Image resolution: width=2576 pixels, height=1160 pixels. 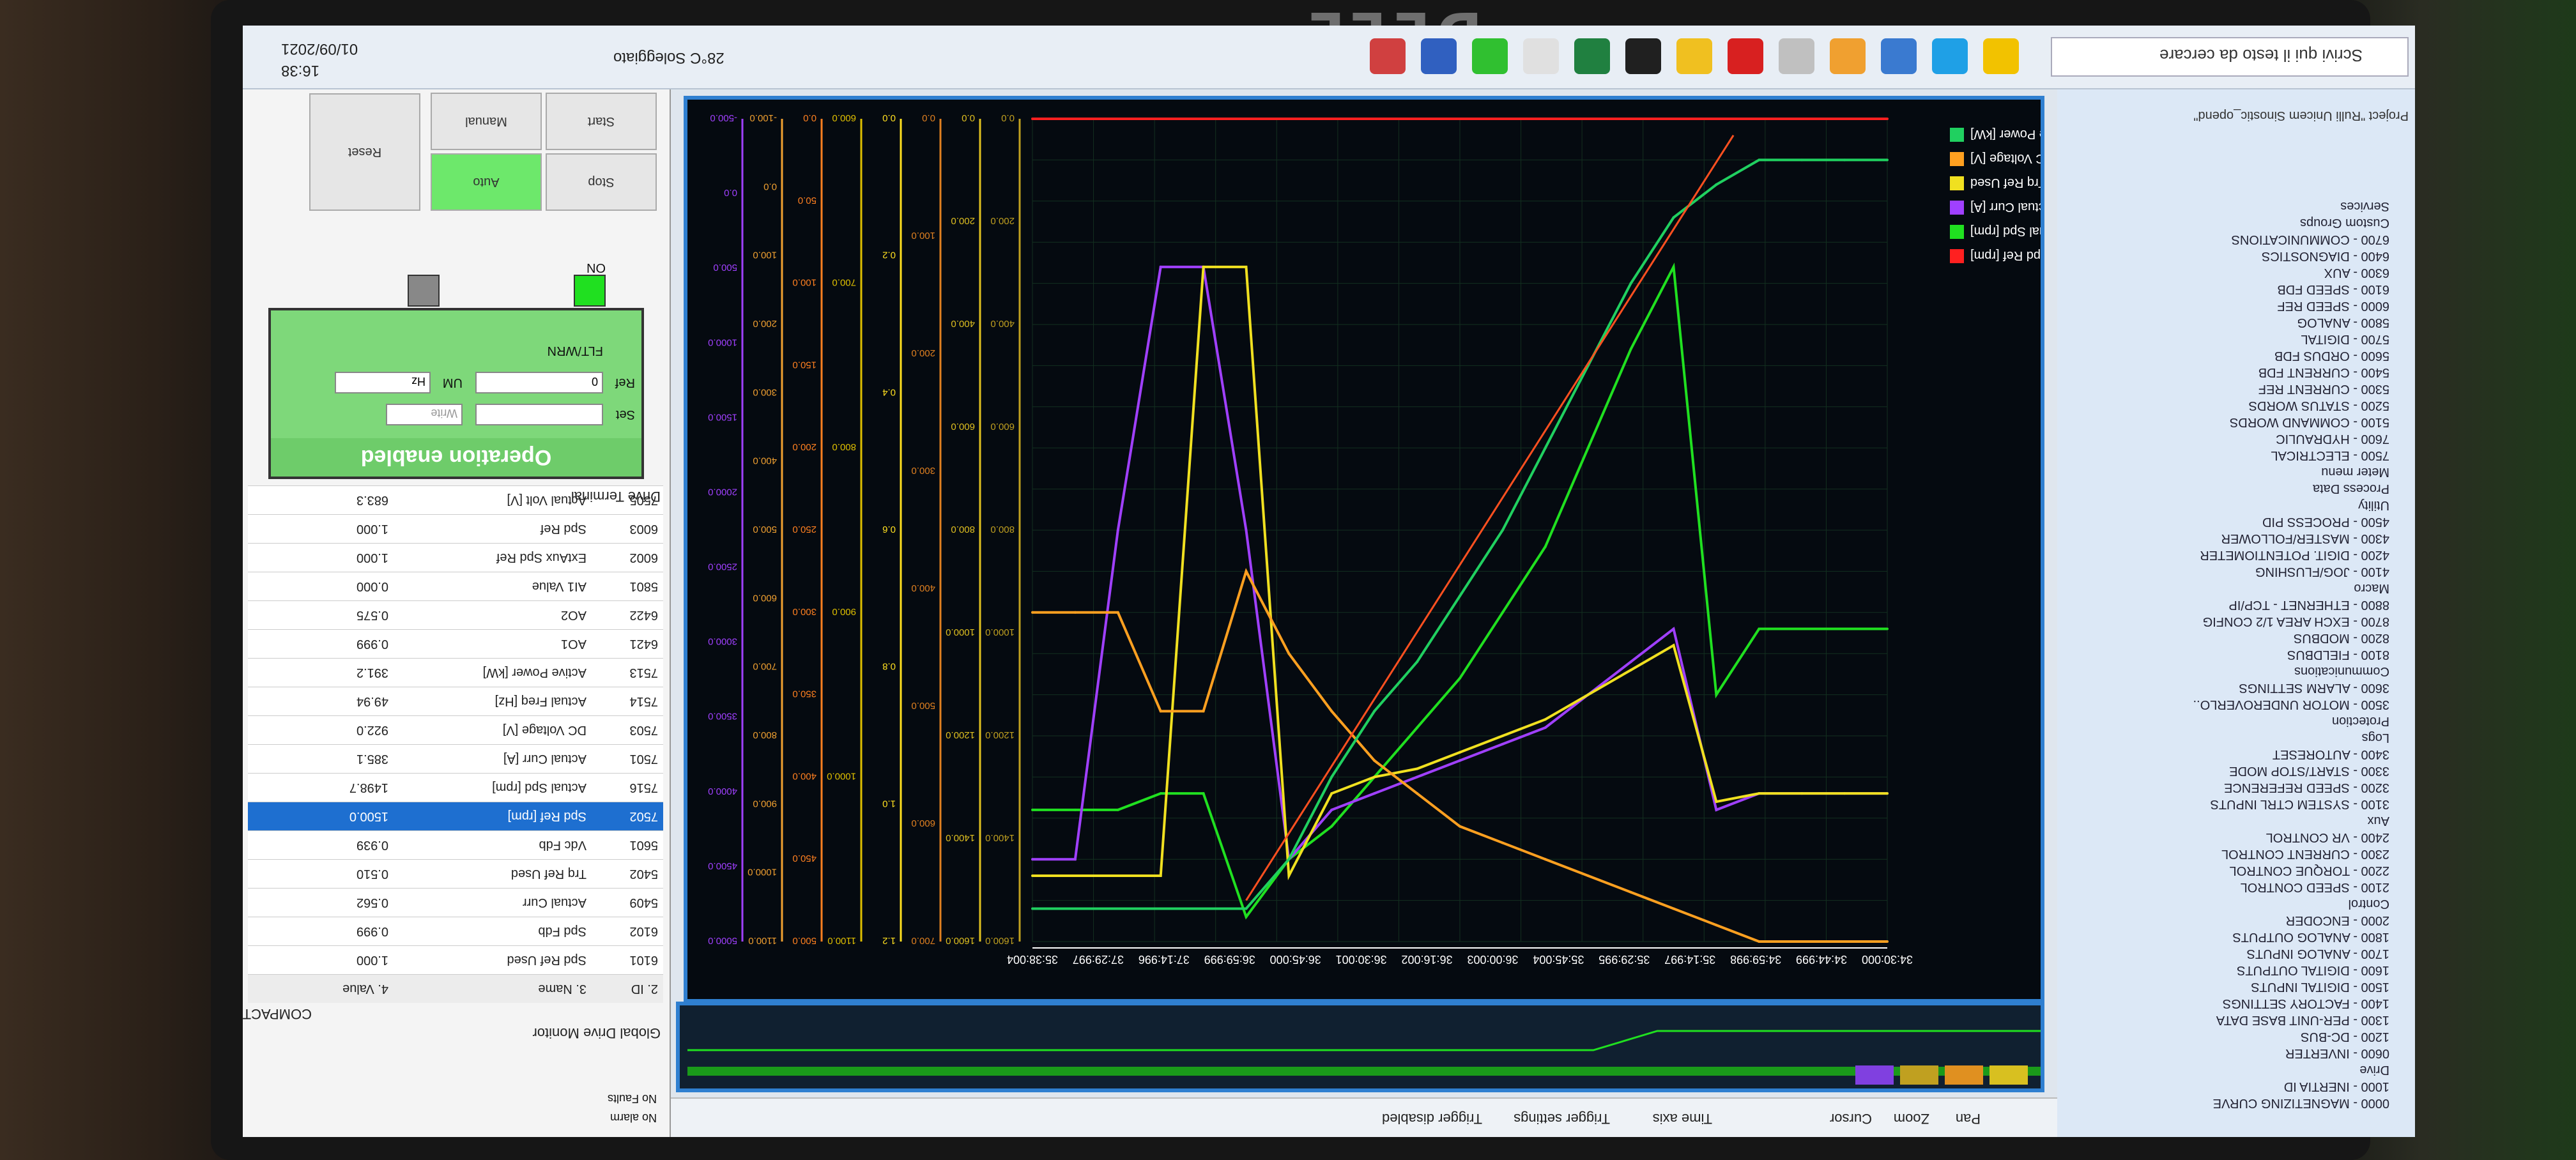 I want to click on tree-item: 2200 - TORQUE CONTROL, so click(x=2291, y=870).